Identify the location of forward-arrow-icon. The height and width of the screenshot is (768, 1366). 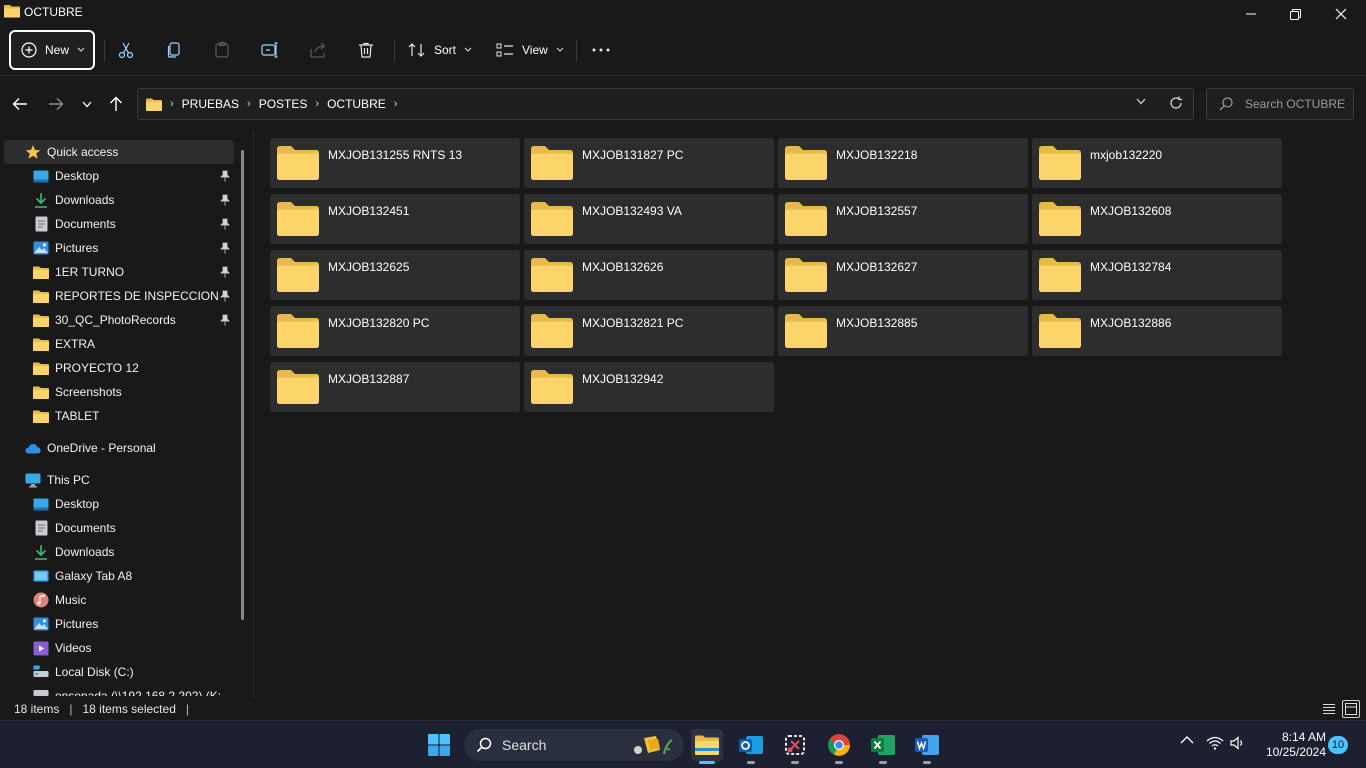
(56, 104).